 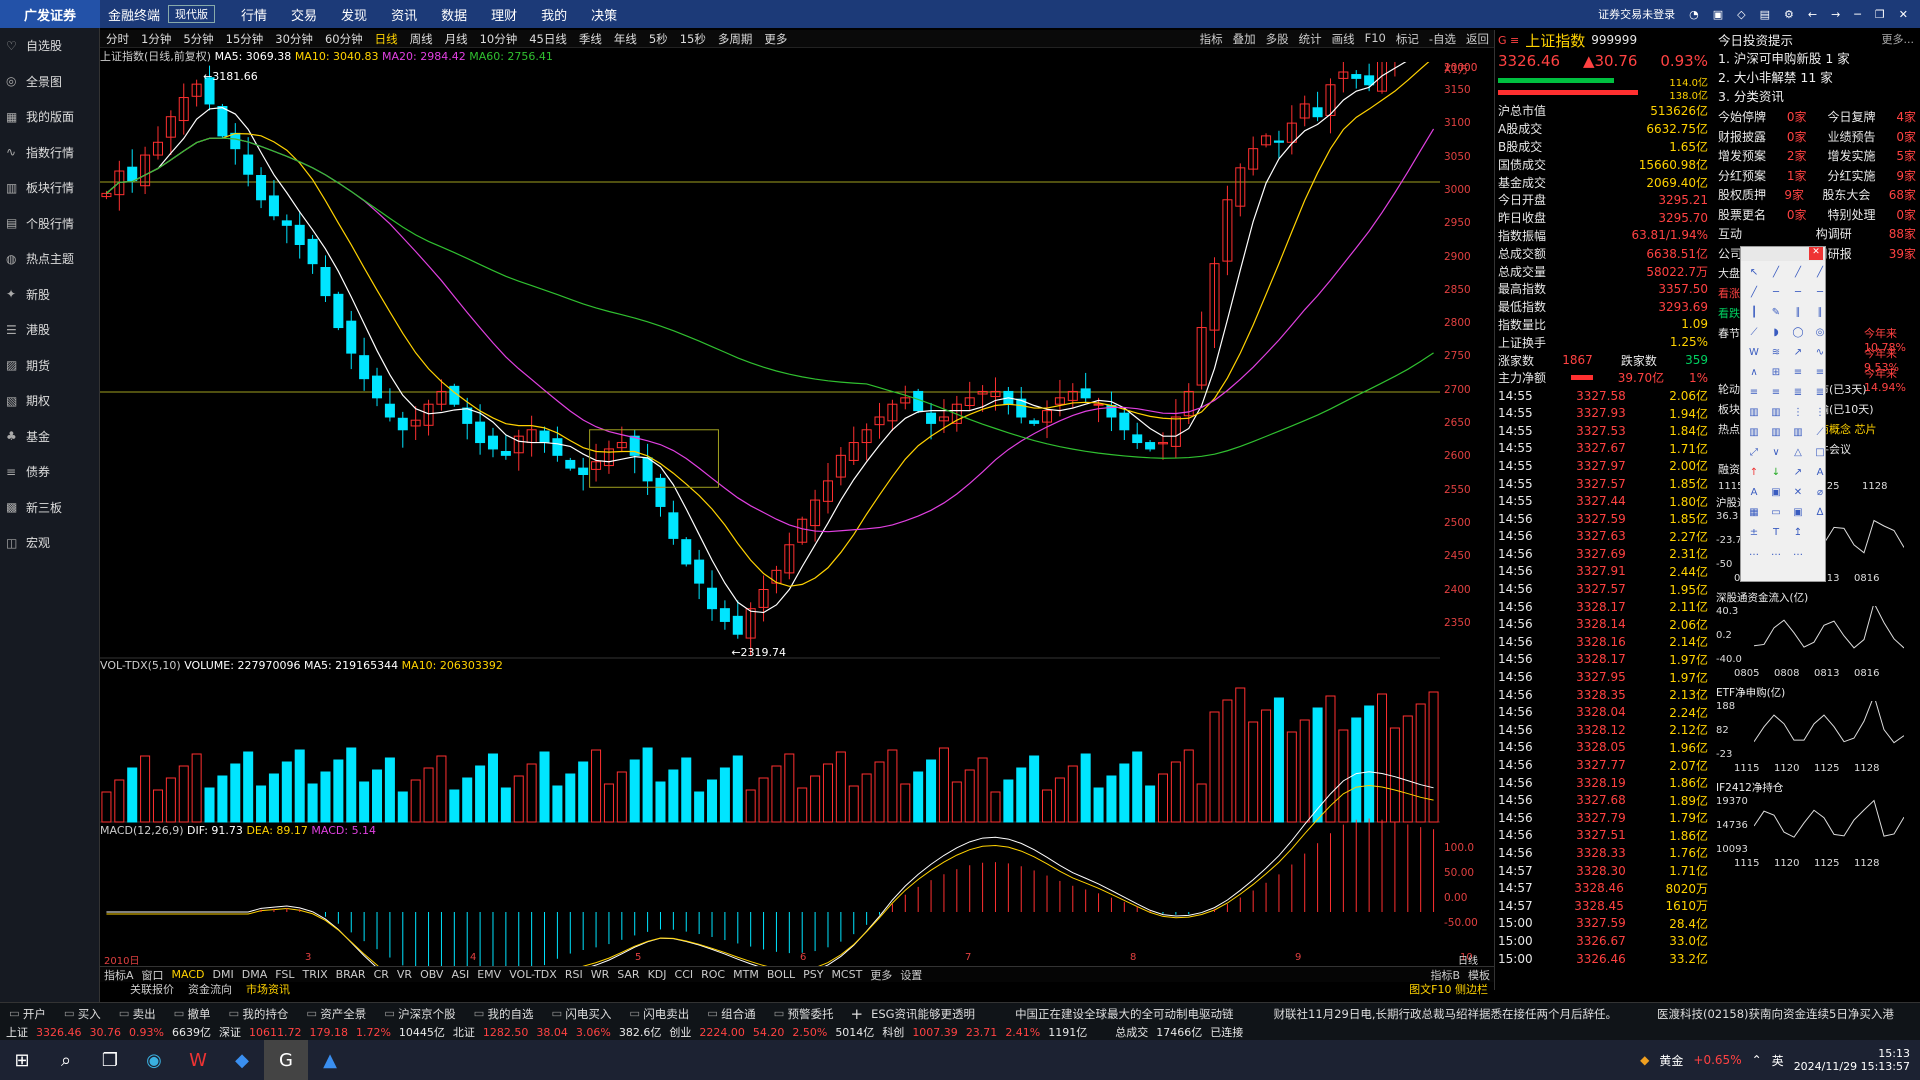 What do you see at coordinates (1820, 412) in the screenshot?
I see `draw-tool-icon: ⋮` at bounding box center [1820, 412].